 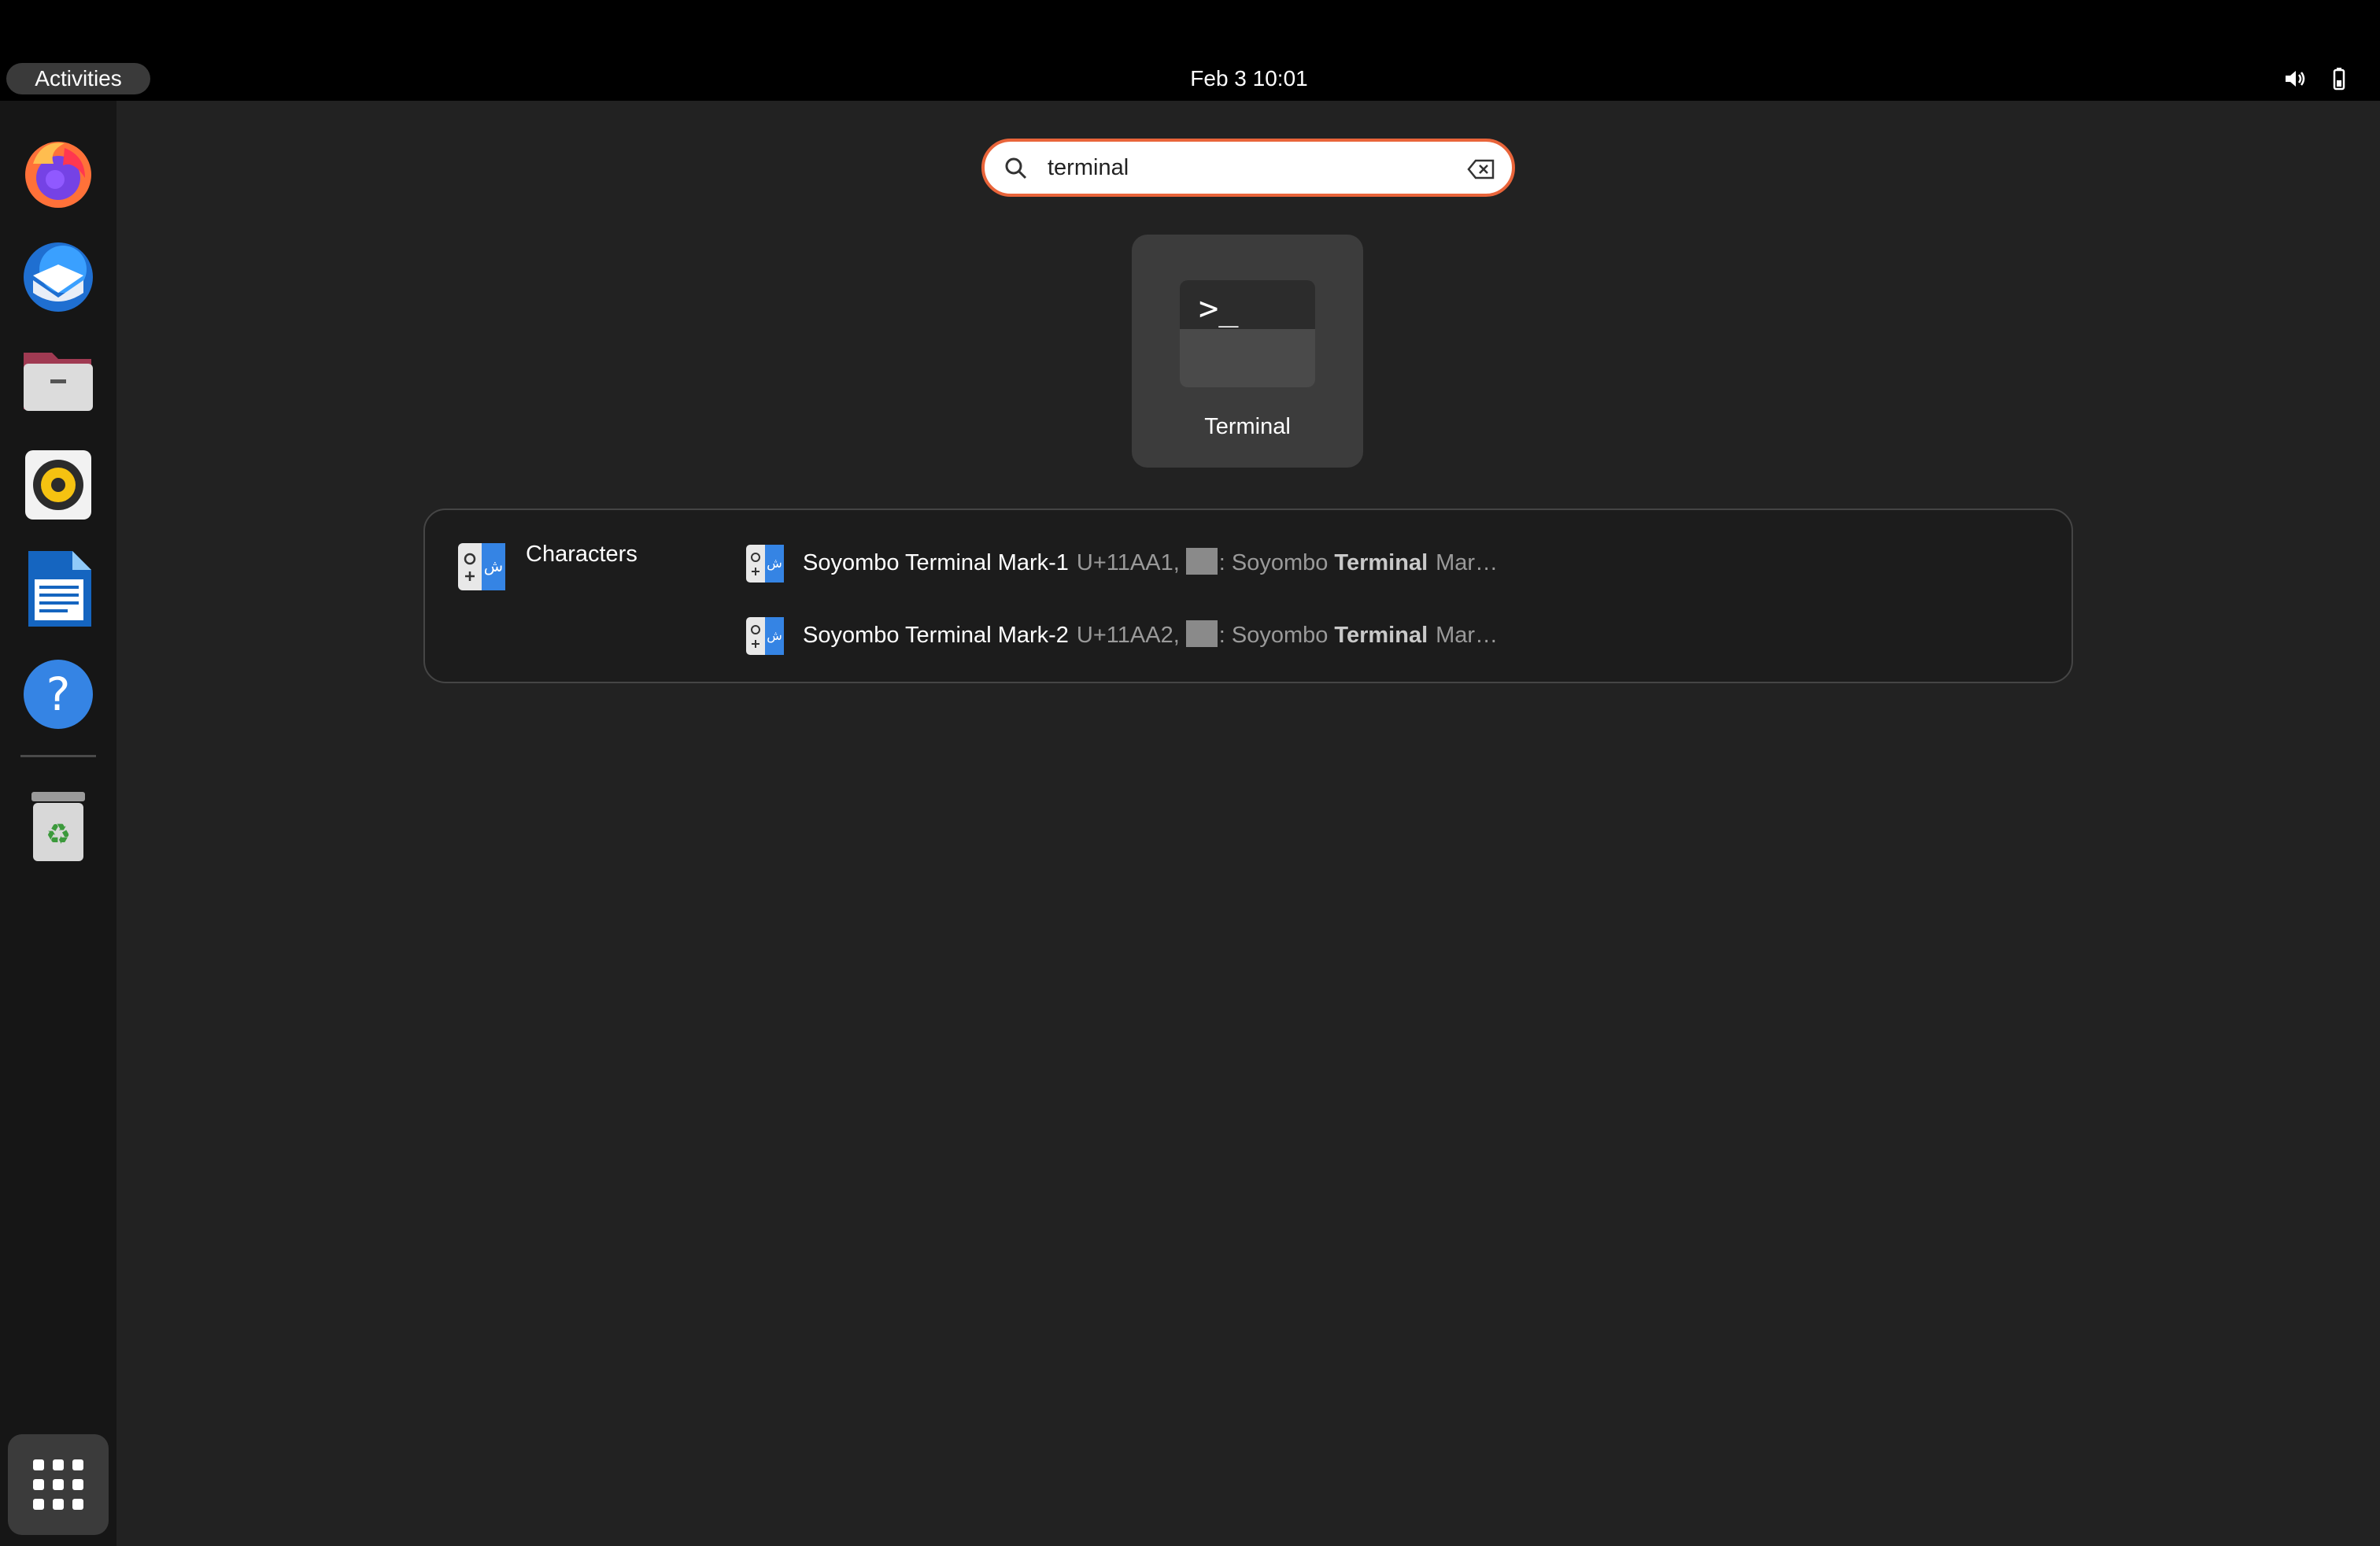 What do you see at coordinates (1219, 308) in the screenshot?
I see `terminal-prompt-glyph: >_` at bounding box center [1219, 308].